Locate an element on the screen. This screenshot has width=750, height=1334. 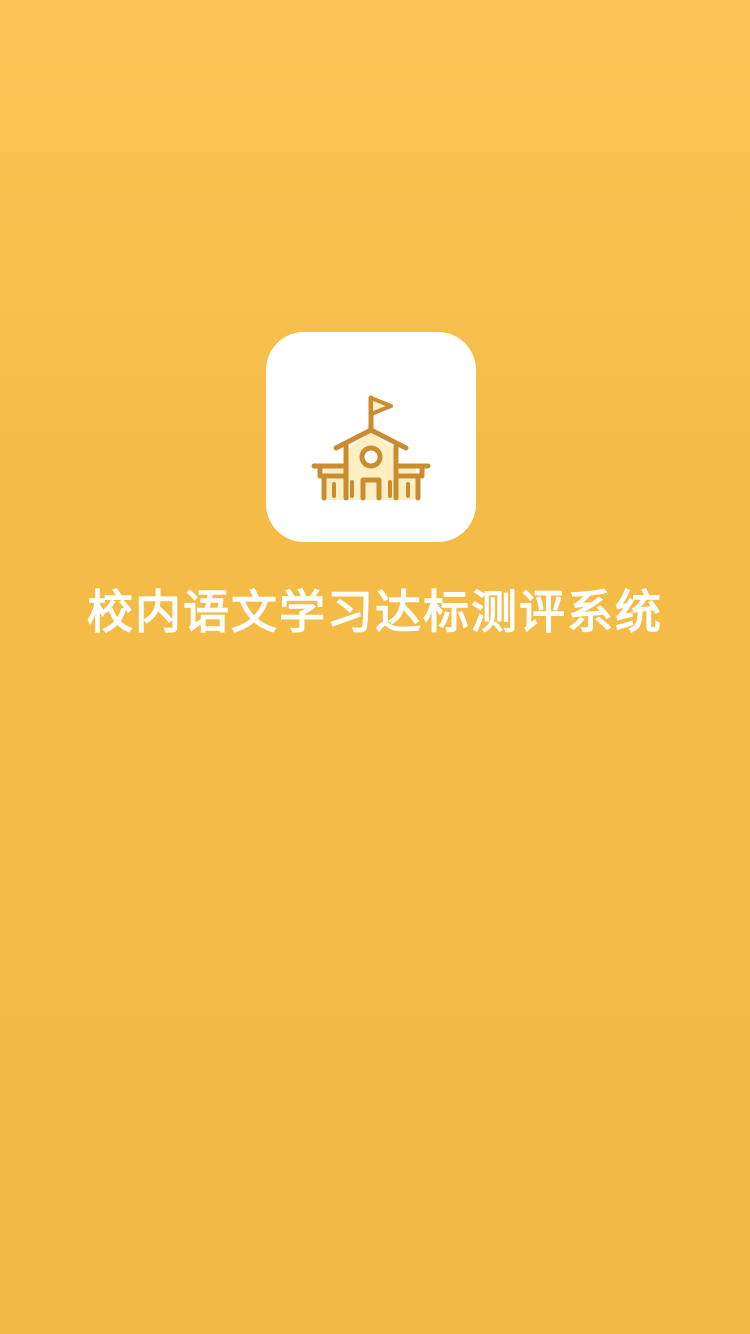
app-logo is located at coordinates (371, 437).